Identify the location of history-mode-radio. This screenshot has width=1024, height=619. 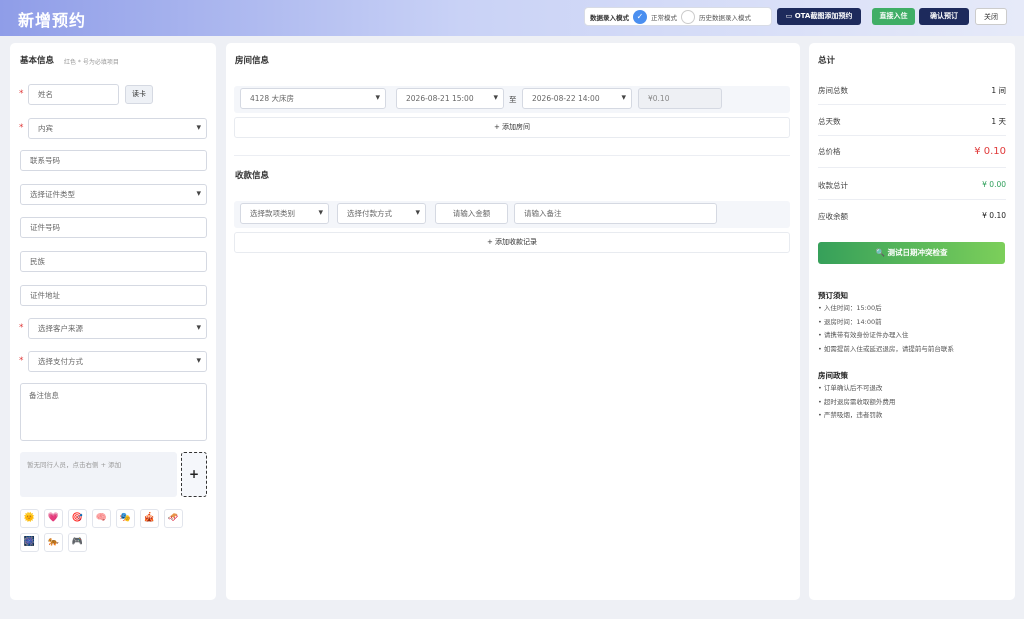
(688, 16).